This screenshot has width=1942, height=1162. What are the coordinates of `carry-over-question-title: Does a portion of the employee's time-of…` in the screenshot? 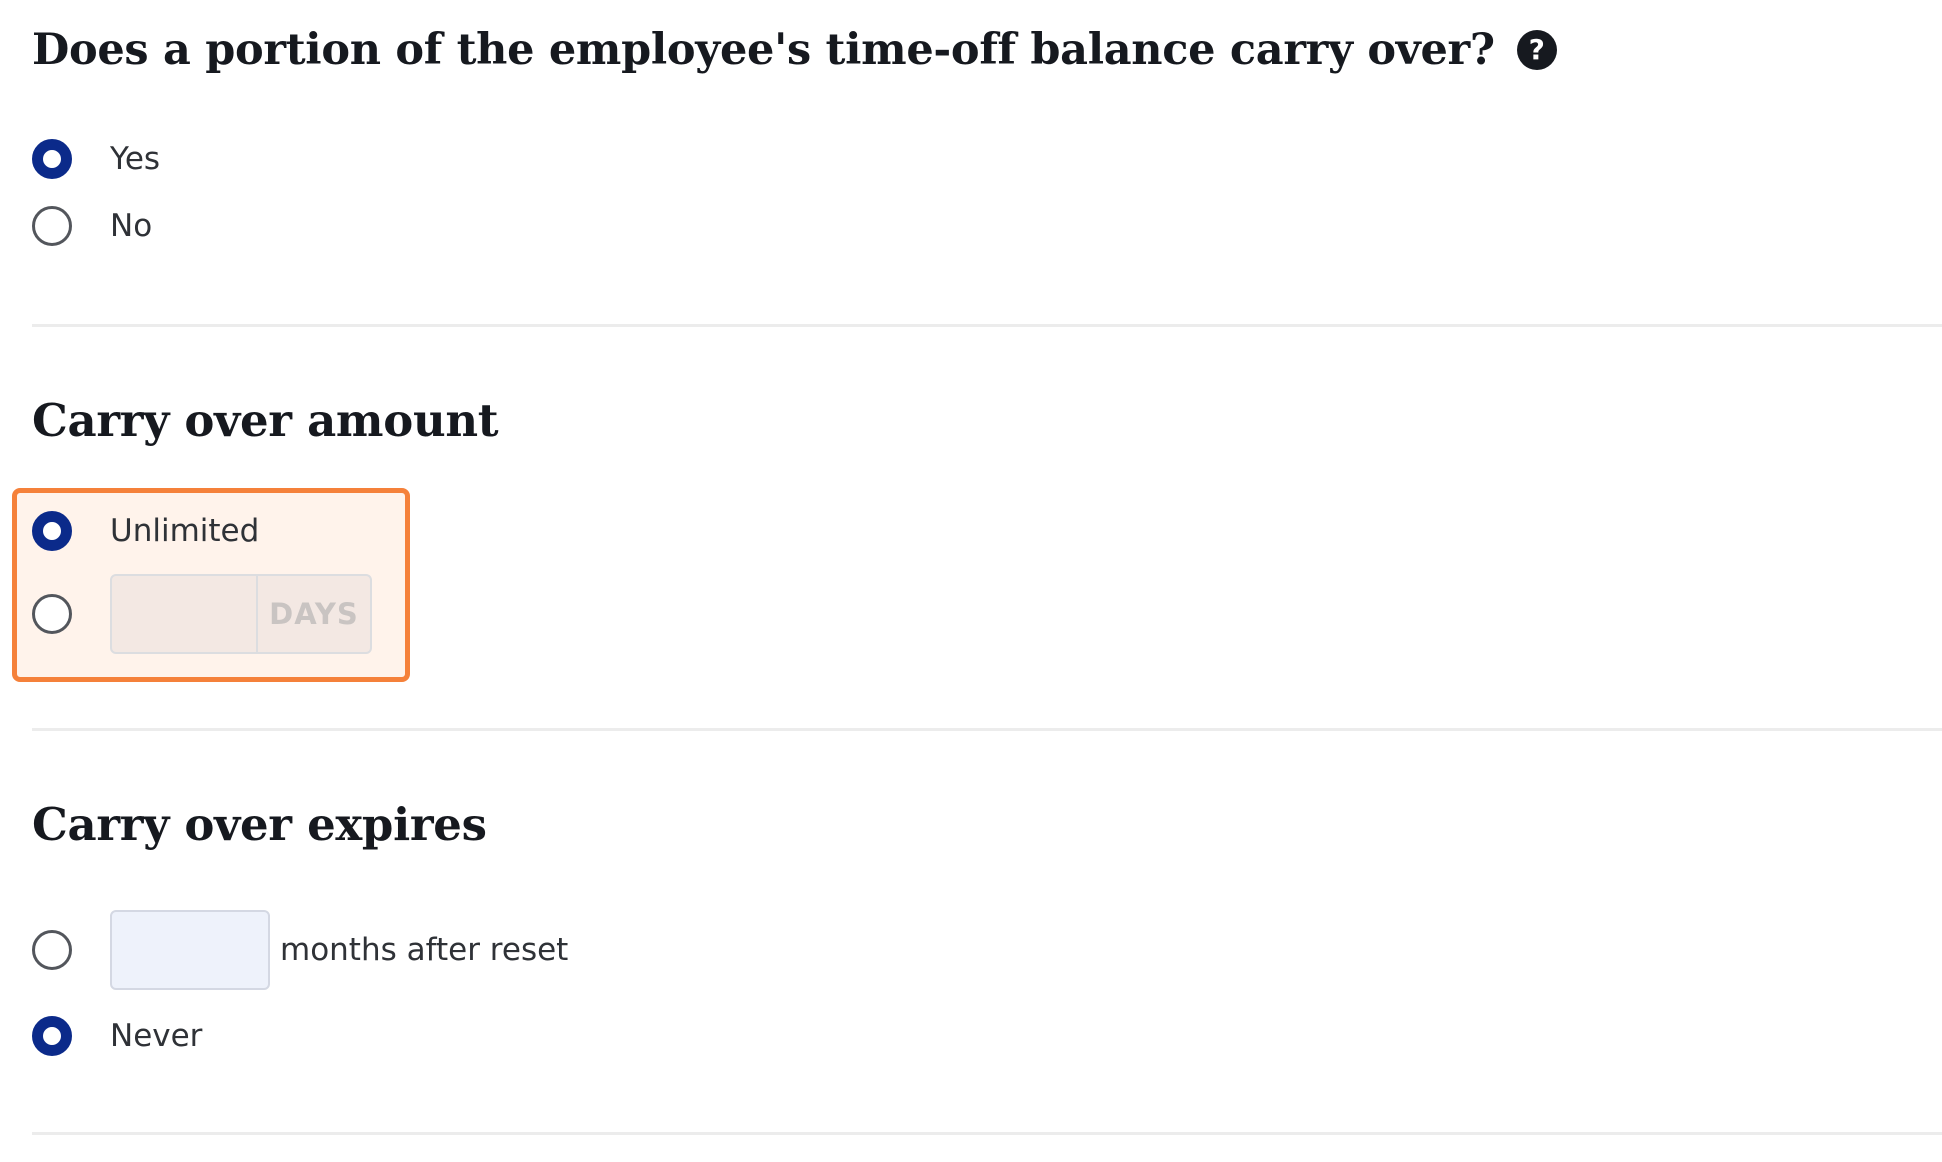 It's located at (763, 50).